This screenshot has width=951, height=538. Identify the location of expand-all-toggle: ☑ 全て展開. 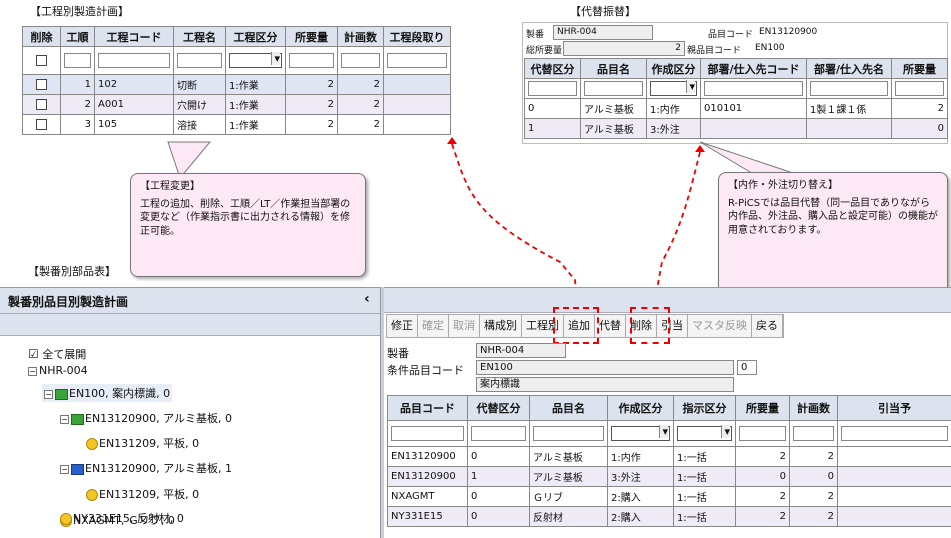
(57, 354).